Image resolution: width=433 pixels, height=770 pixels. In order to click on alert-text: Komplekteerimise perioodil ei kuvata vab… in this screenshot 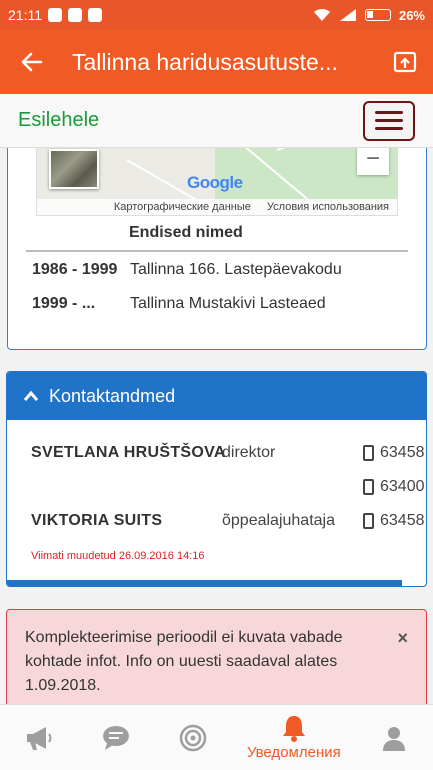, I will do `click(184, 661)`.